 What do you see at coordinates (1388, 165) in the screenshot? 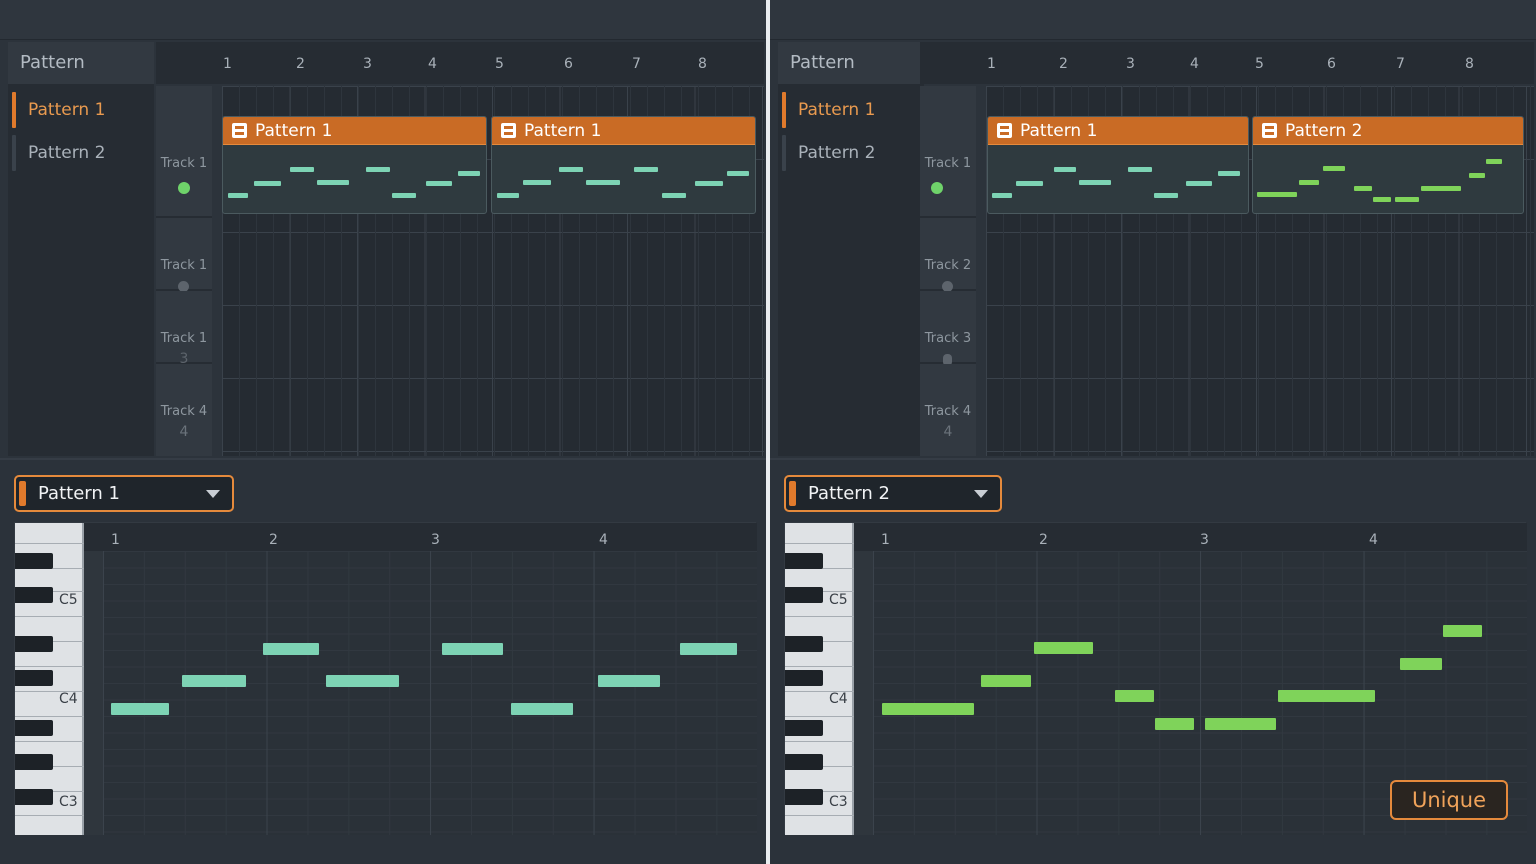
I see `pattern-clip: Pattern 2` at bounding box center [1388, 165].